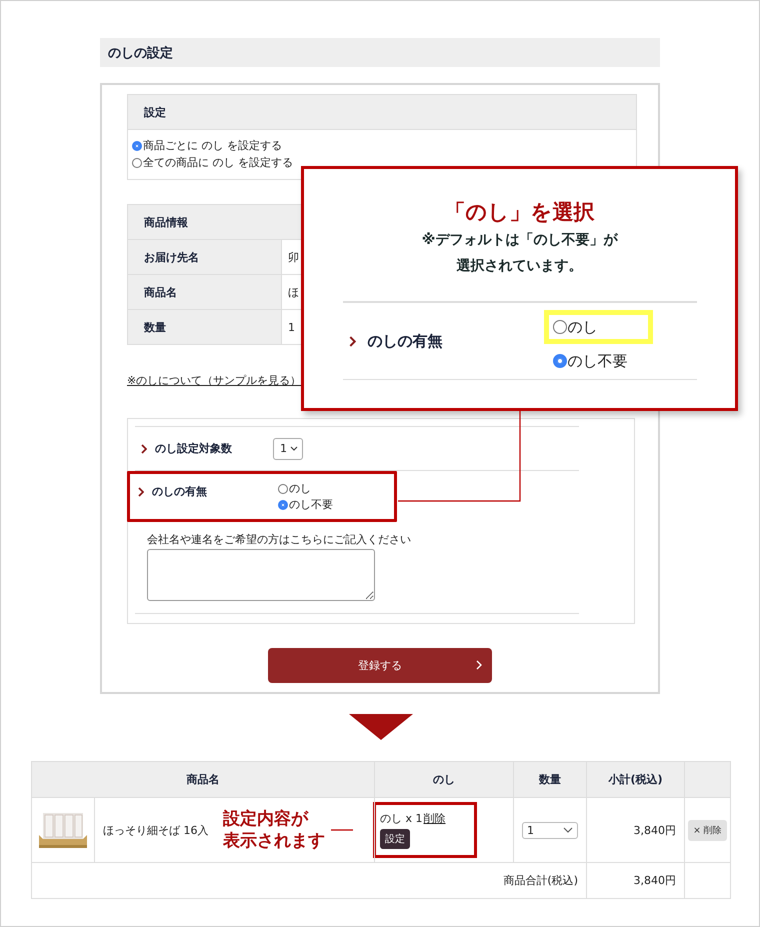 This screenshot has width=760, height=927. I want to click on leader-line, so click(342, 830).